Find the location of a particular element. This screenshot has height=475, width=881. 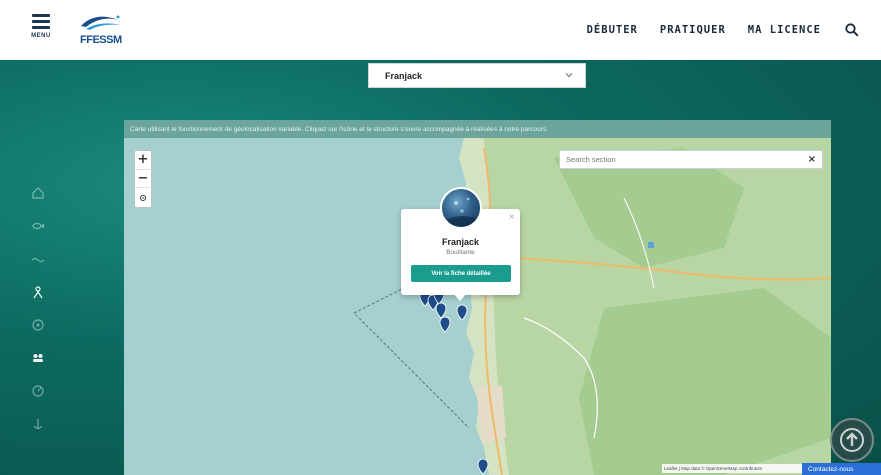

group-icon is located at coordinates (38, 358).